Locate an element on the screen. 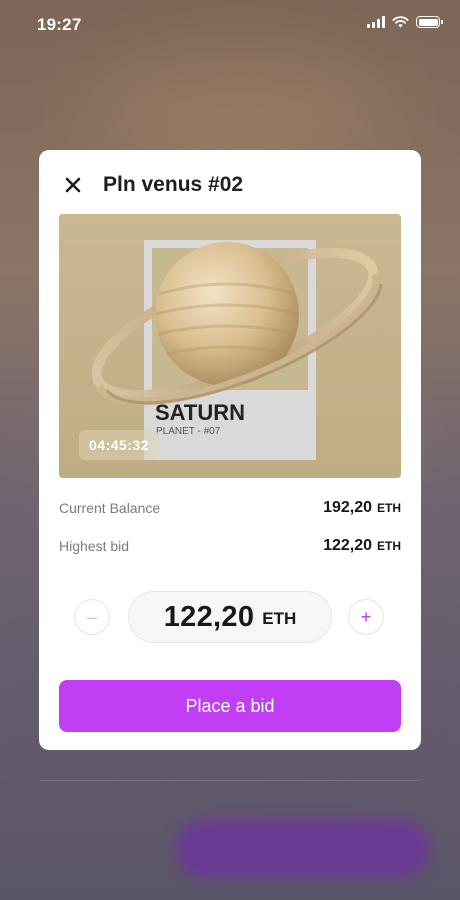 Image resolution: width=460 pixels, height=900 pixels. status-bar: 19:27 is located at coordinates (230, 25).